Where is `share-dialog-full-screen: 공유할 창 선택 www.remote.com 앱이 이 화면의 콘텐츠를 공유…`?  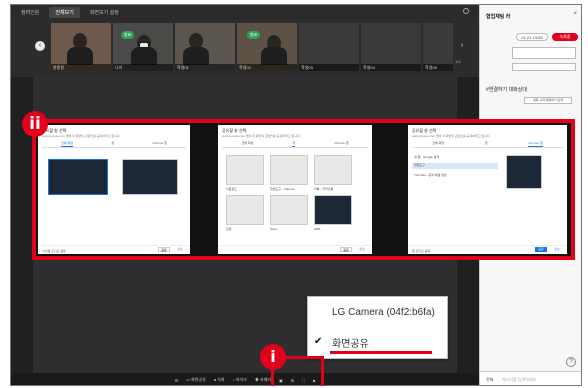 share-dialog-full-screen: 공유할 창 선택 www.remote.com 앱이 이 화면의 콘텐츠를 공유… is located at coordinates (114, 189).